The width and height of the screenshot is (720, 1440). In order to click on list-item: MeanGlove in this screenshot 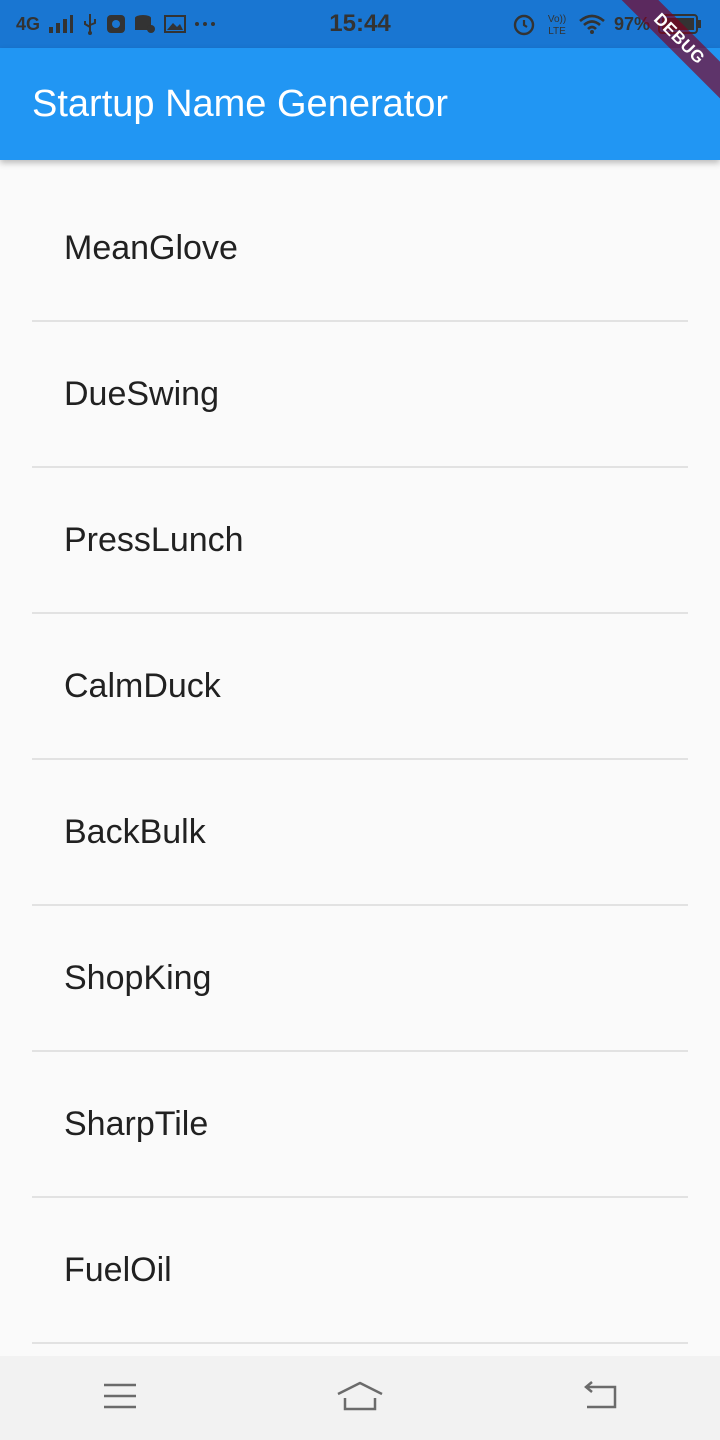, I will do `click(360, 248)`.